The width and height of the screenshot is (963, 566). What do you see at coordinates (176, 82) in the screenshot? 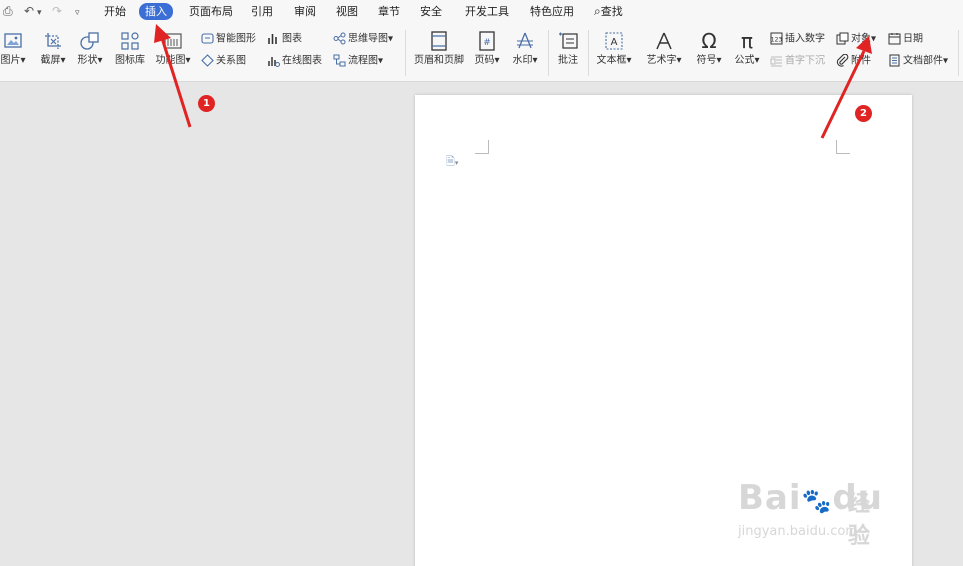
I see `arrow-1-line` at bounding box center [176, 82].